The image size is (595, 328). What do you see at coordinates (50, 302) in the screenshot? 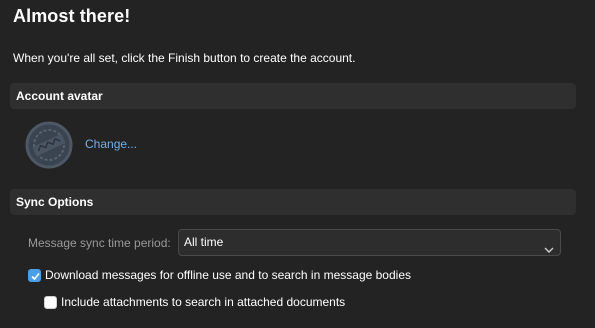
I see `include-attachments-checkbox` at bounding box center [50, 302].